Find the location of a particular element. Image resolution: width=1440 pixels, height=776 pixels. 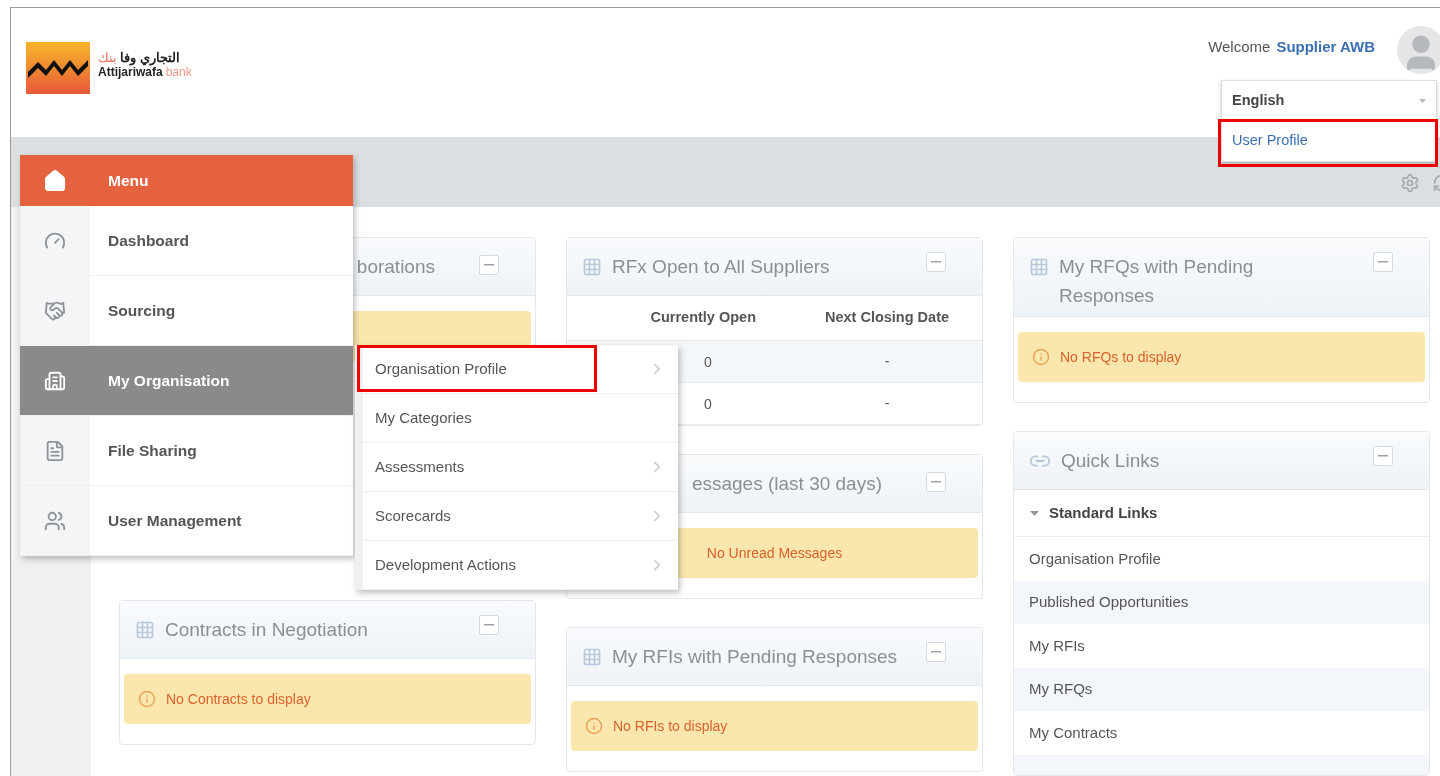

logo-name: Attijariwafa is located at coordinates (130, 72).